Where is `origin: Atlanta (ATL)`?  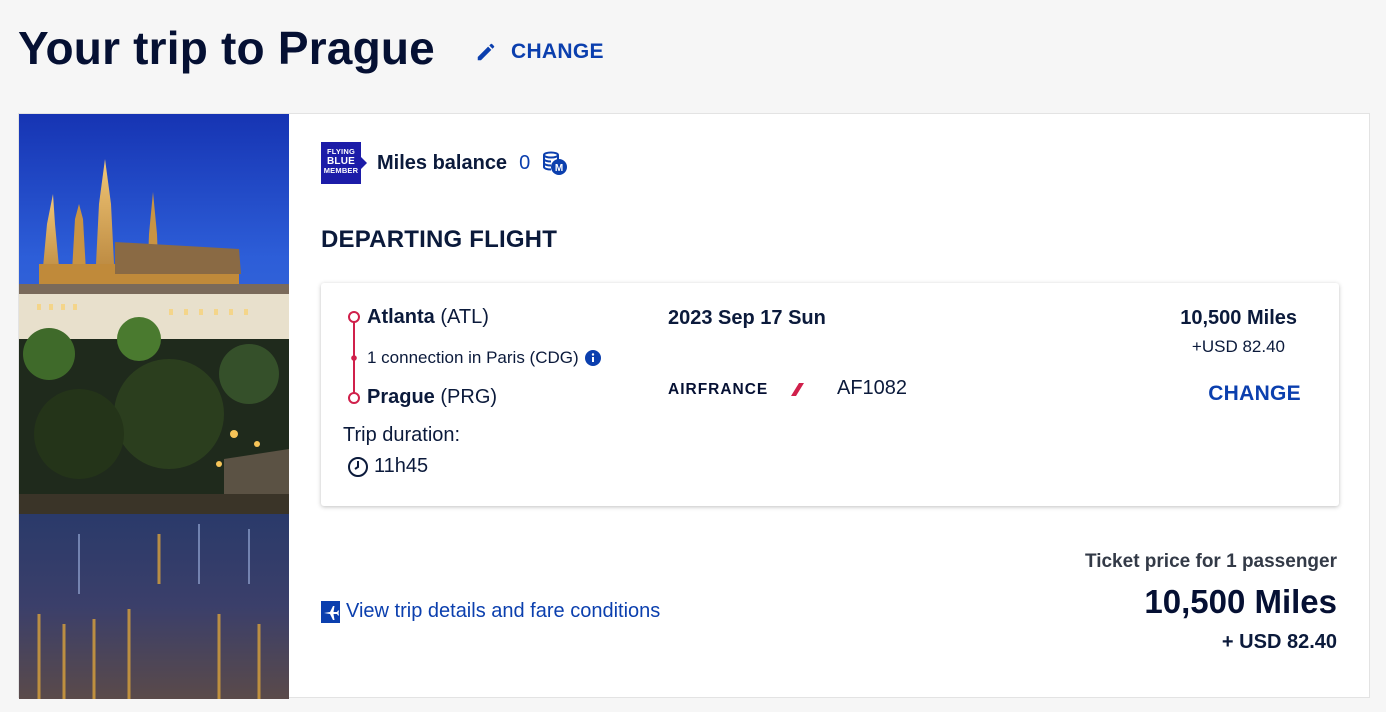 origin: Atlanta (ATL) is located at coordinates (428, 317).